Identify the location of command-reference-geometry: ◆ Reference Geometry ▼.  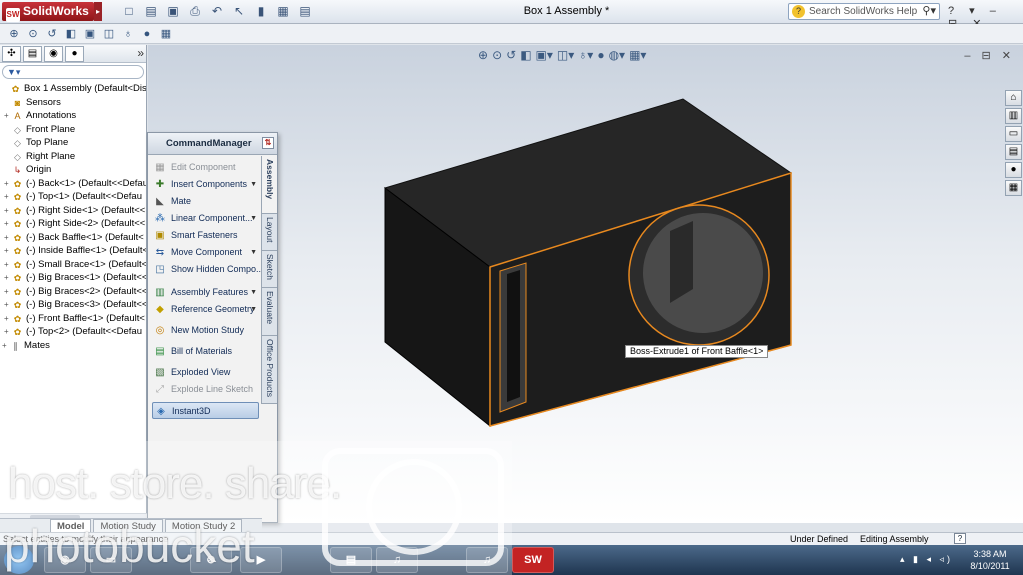
(205, 309).